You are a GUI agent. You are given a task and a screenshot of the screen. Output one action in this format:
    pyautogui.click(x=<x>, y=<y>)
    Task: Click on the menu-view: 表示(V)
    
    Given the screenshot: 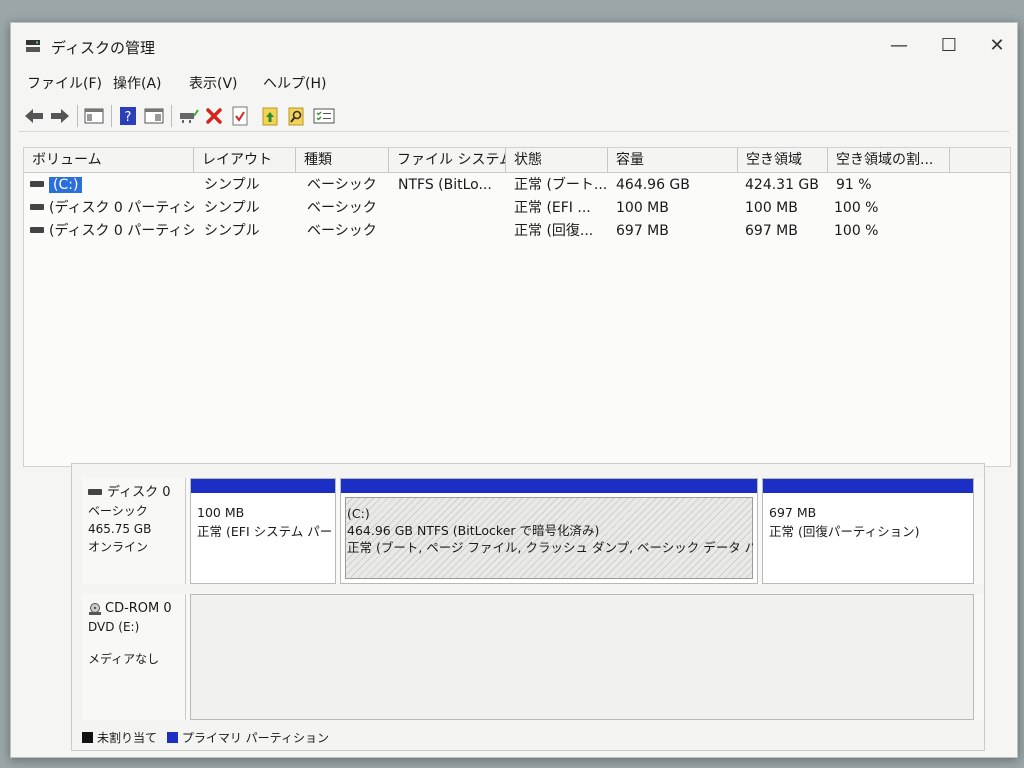 What is the action you would take?
    pyautogui.click(x=213, y=83)
    